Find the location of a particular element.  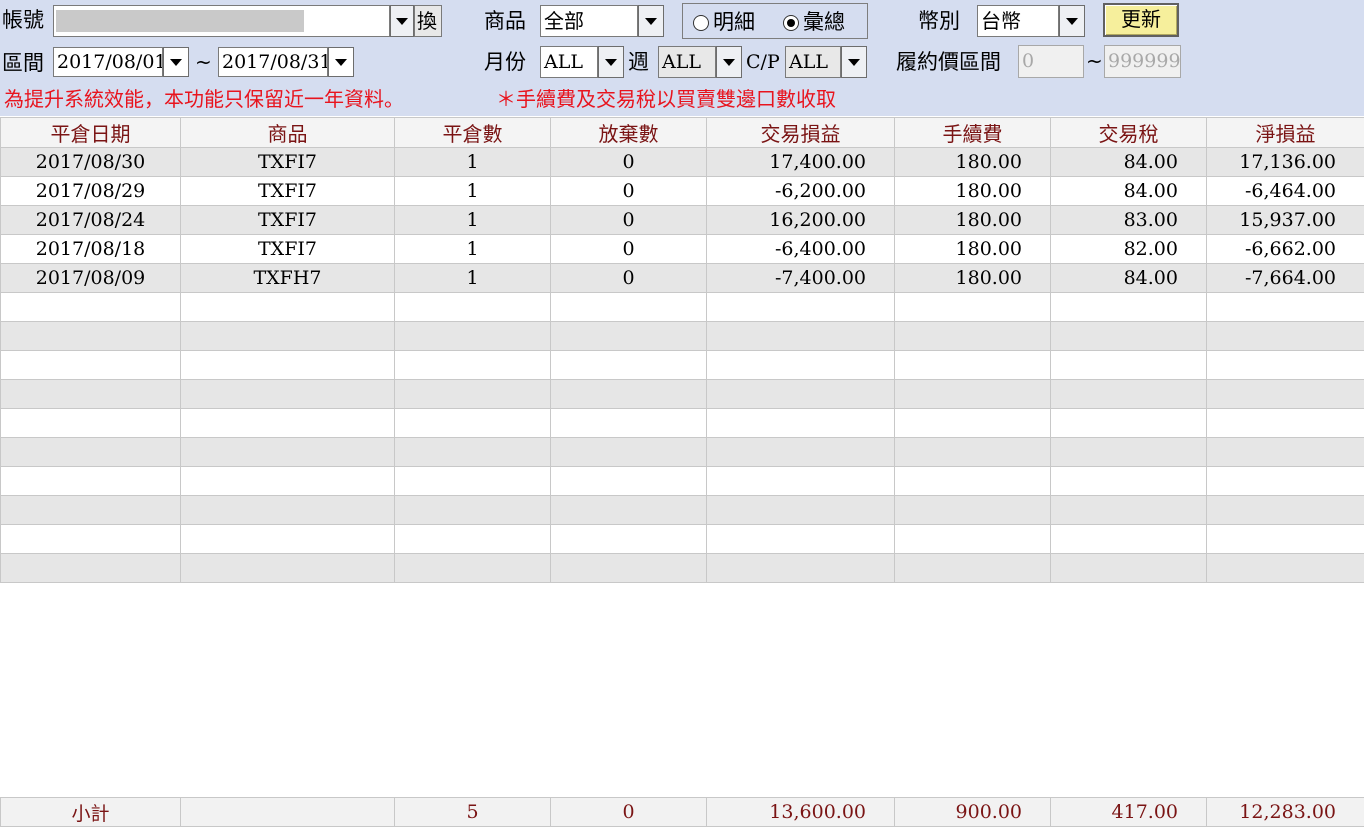

cell-net-pnl: -7,664.00 is located at coordinates (1285, 278).